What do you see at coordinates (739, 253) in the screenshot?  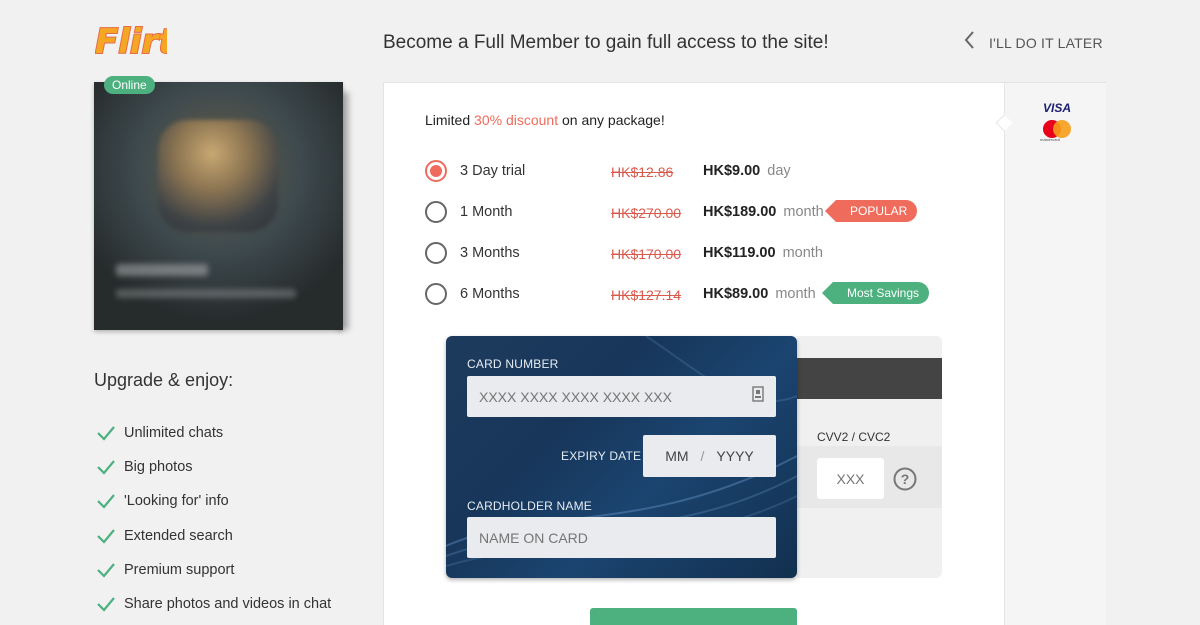 I see `plan-price-value: HK$119.00` at bounding box center [739, 253].